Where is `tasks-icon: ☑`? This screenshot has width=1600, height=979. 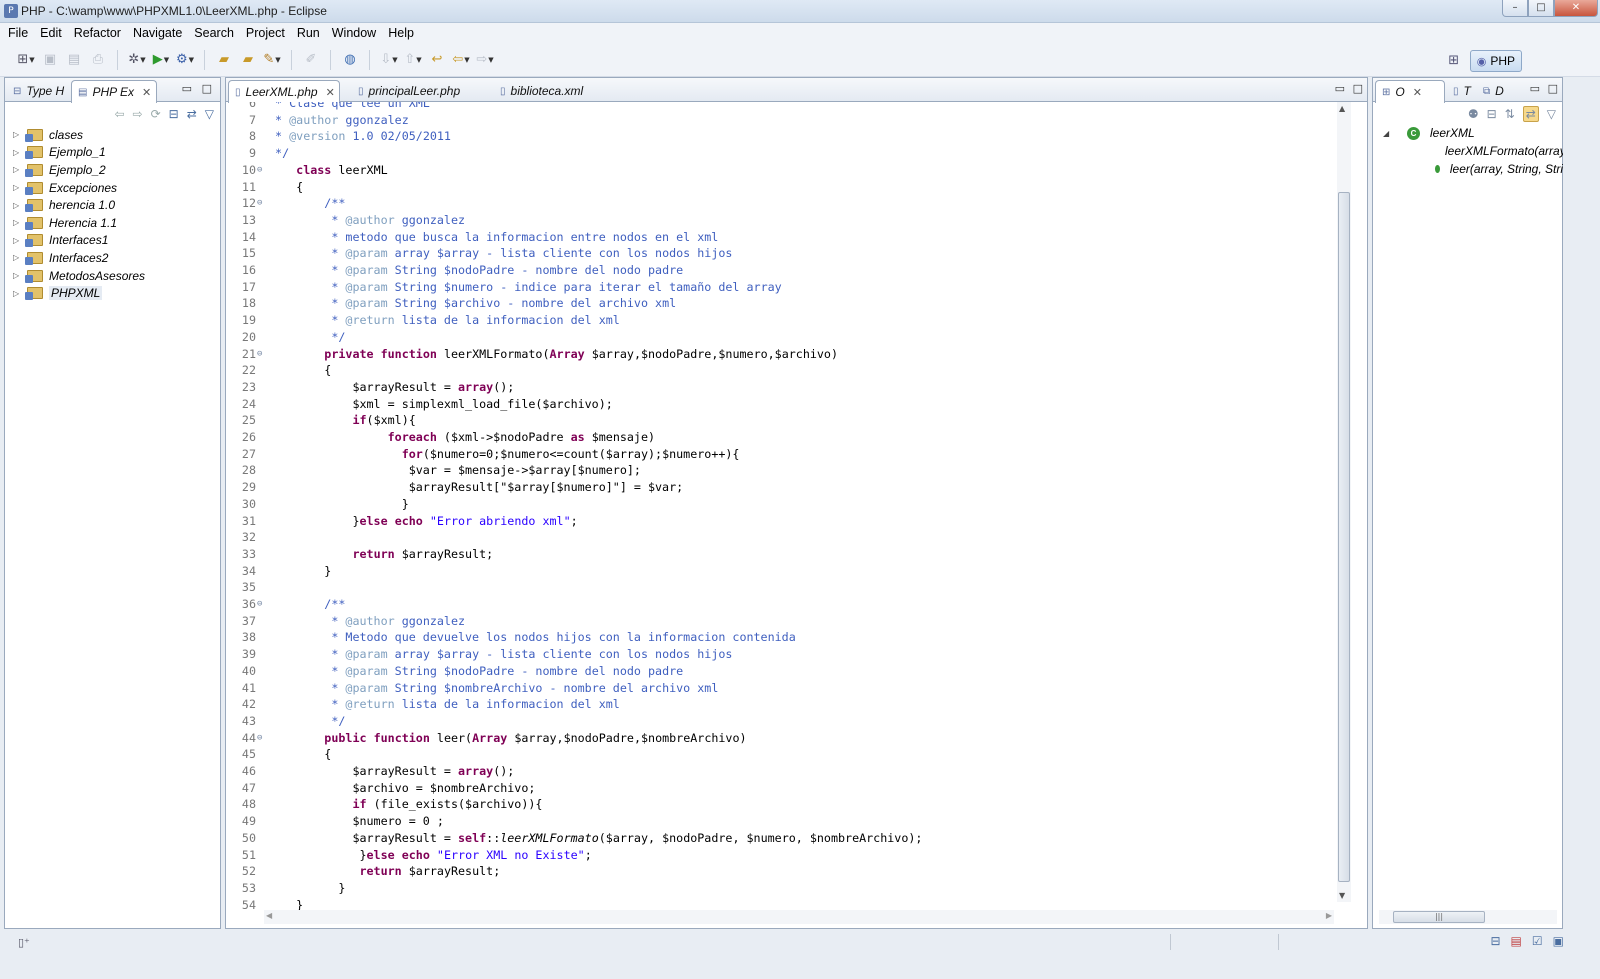 tasks-icon: ☑ is located at coordinates (1537, 941).